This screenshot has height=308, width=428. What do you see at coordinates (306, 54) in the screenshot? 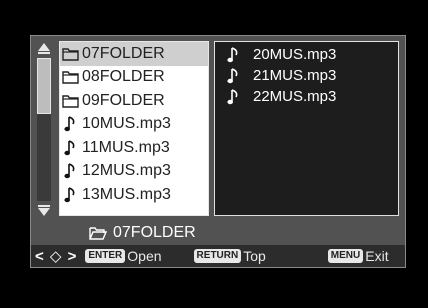
I see `list-item: 20MUS.mp3` at bounding box center [306, 54].